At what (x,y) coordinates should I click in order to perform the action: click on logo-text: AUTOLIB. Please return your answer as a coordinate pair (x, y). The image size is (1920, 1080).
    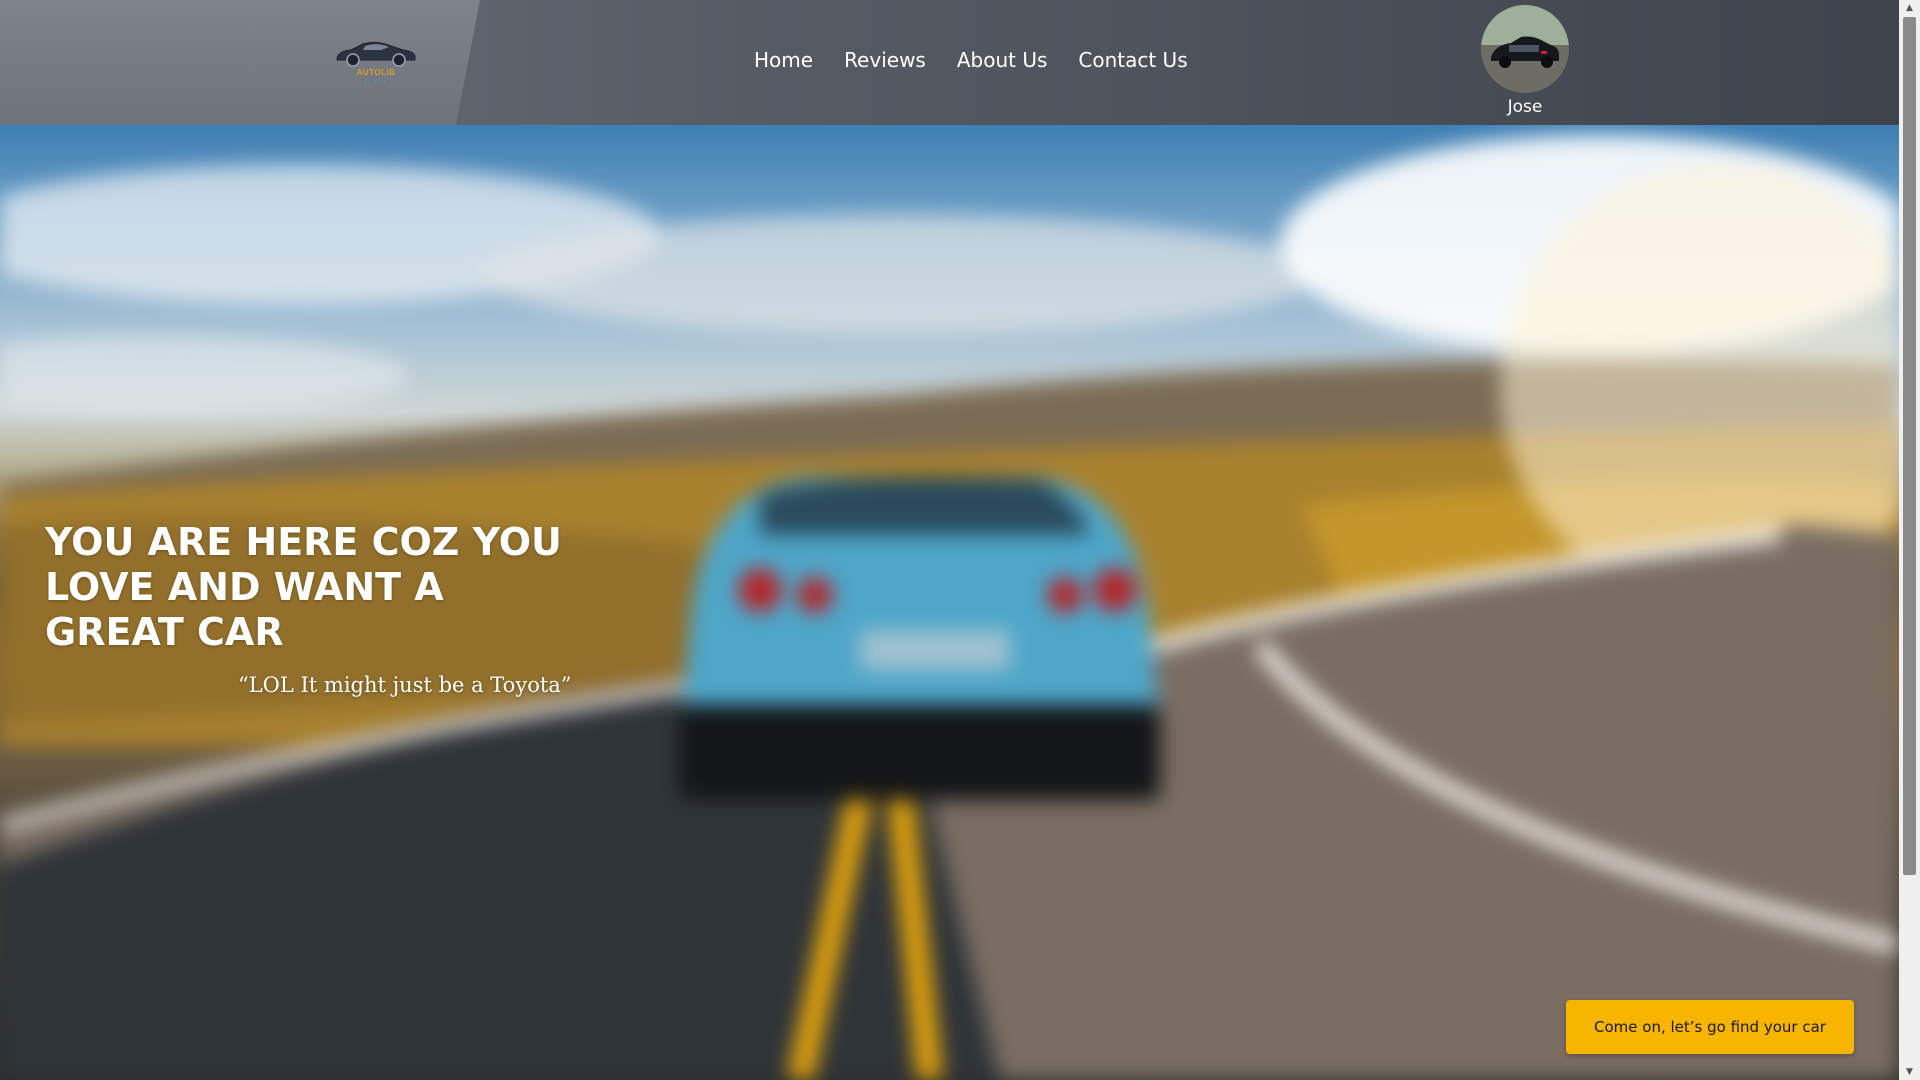
    Looking at the image, I should click on (376, 72).